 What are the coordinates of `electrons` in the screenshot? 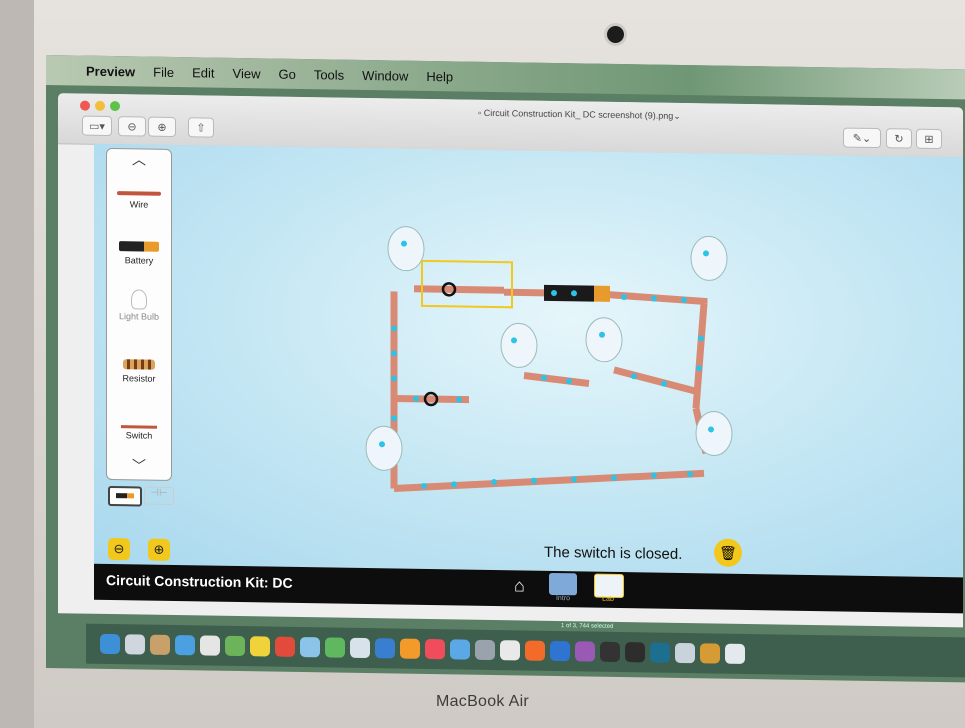 It's located at (546, 364).